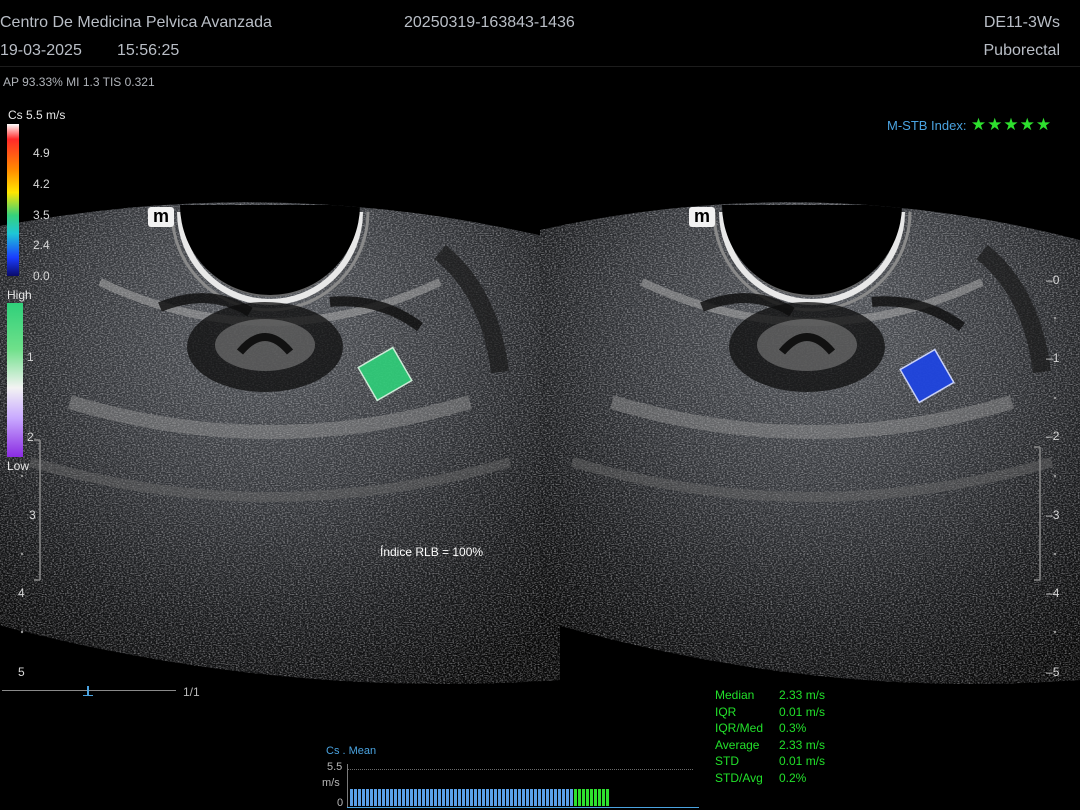  What do you see at coordinates (347, 786) in the screenshot?
I see `trend-y-axis` at bounding box center [347, 786].